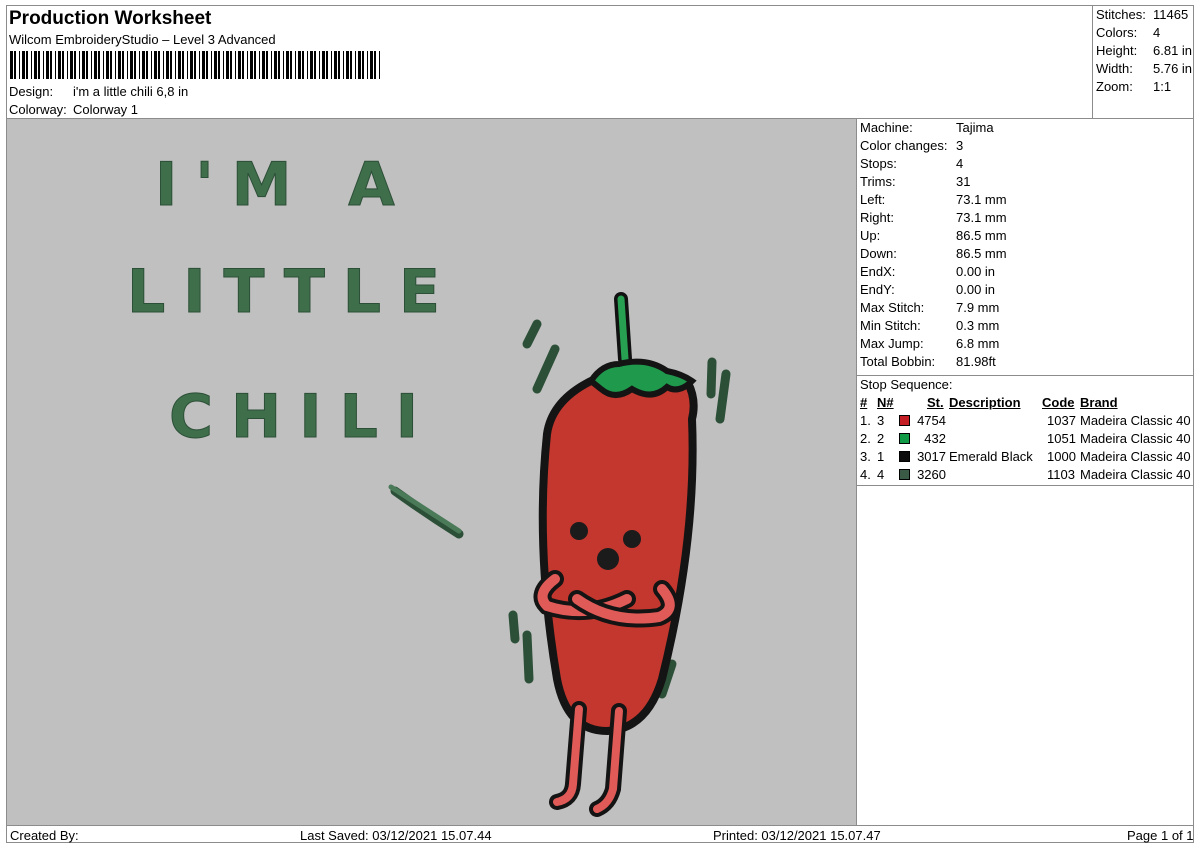  What do you see at coordinates (978, 325) in the screenshot?
I see `machine-info-value: 0.3 mm` at bounding box center [978, 325].